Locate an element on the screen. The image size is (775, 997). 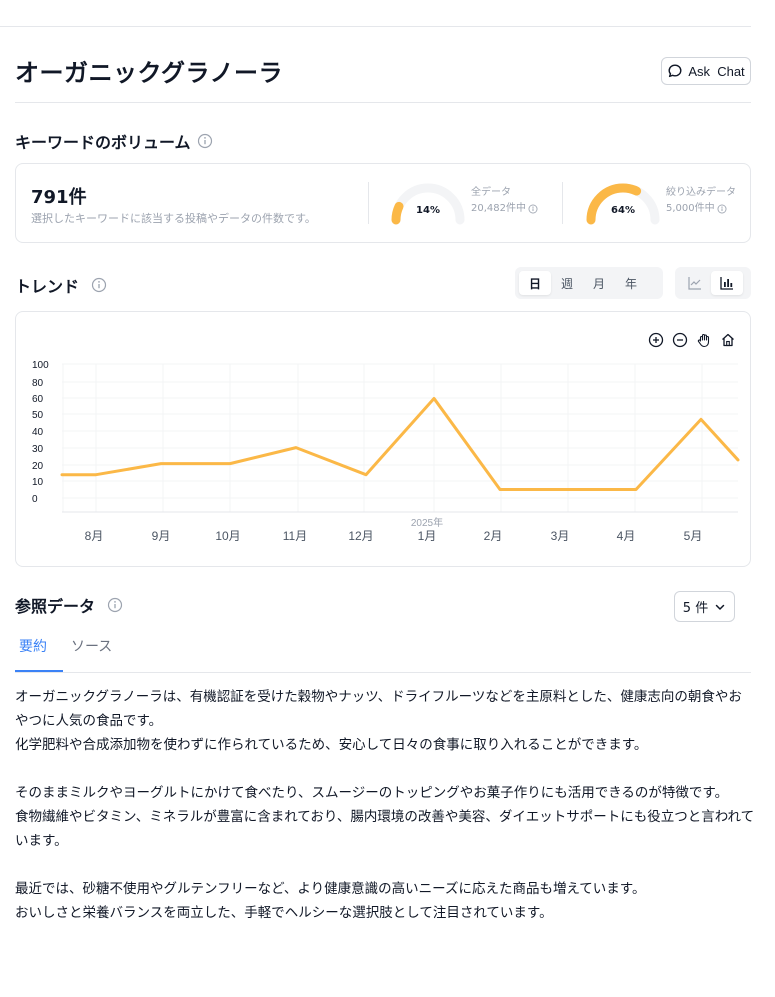
y-tick-label: 0 is located at coordinates (35, 499).